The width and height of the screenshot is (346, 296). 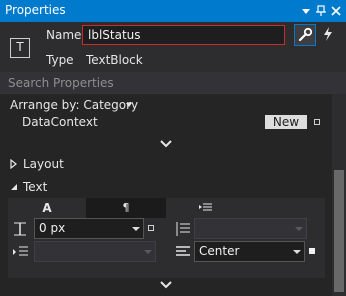 I want to click on search-bar, so click(x=173, y=83).